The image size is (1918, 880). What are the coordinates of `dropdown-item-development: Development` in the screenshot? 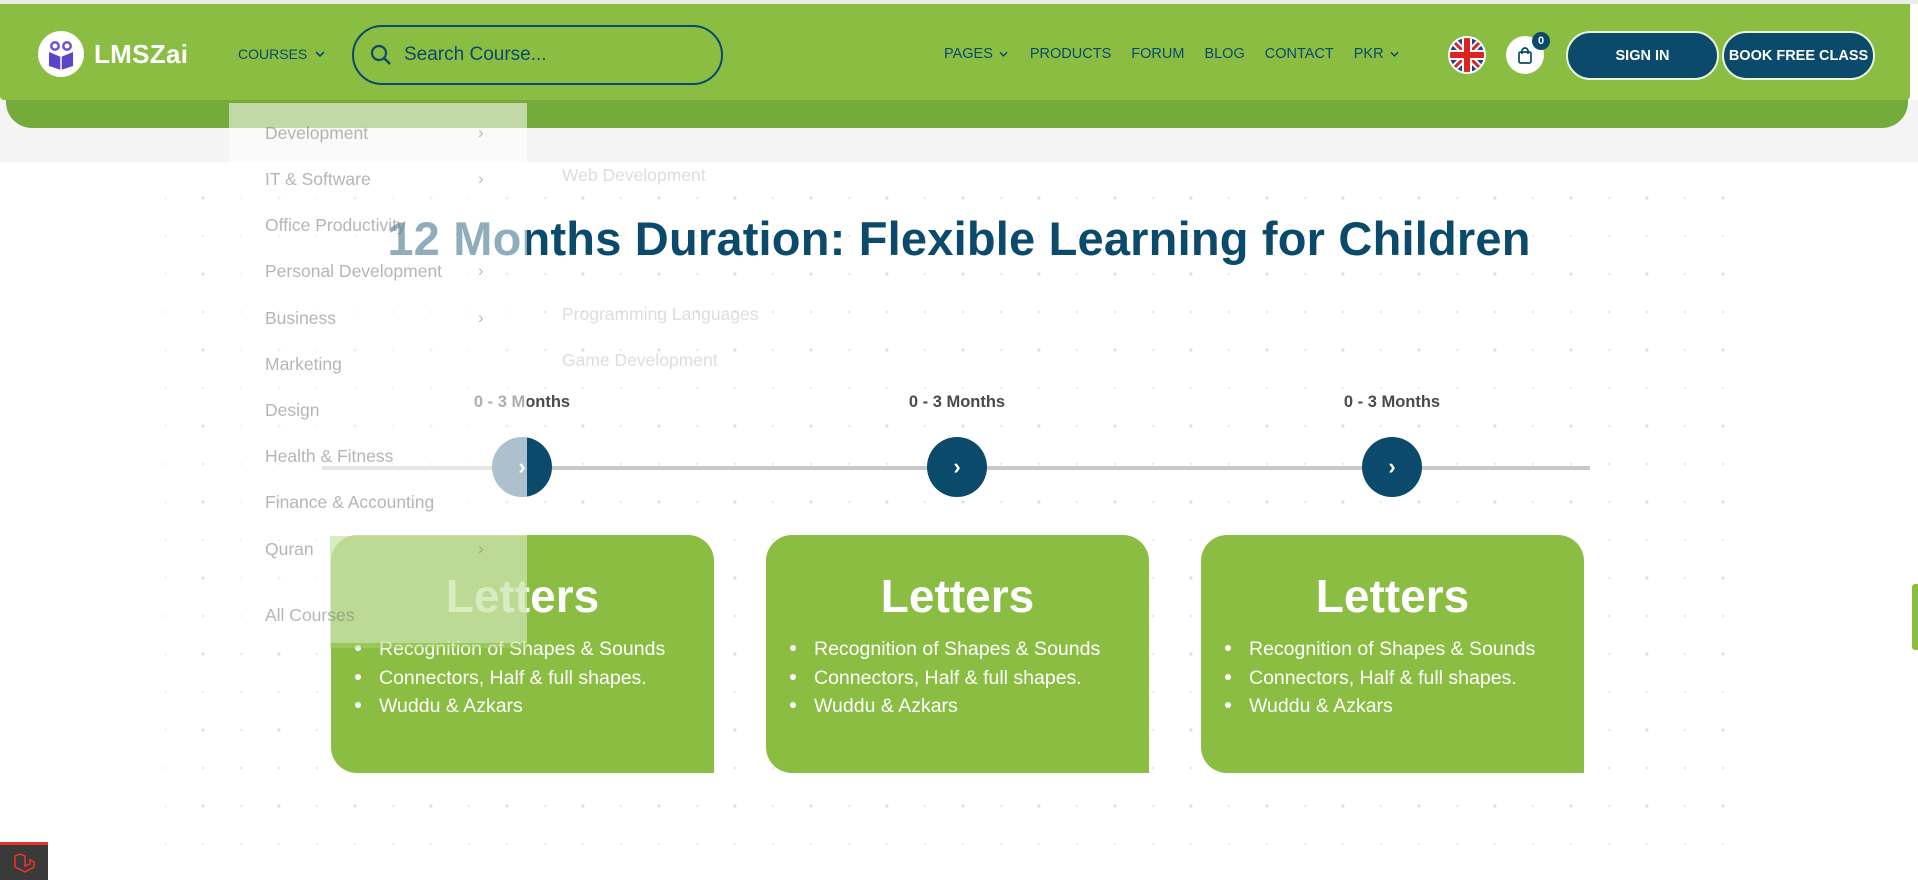 It's located at (316, 133).